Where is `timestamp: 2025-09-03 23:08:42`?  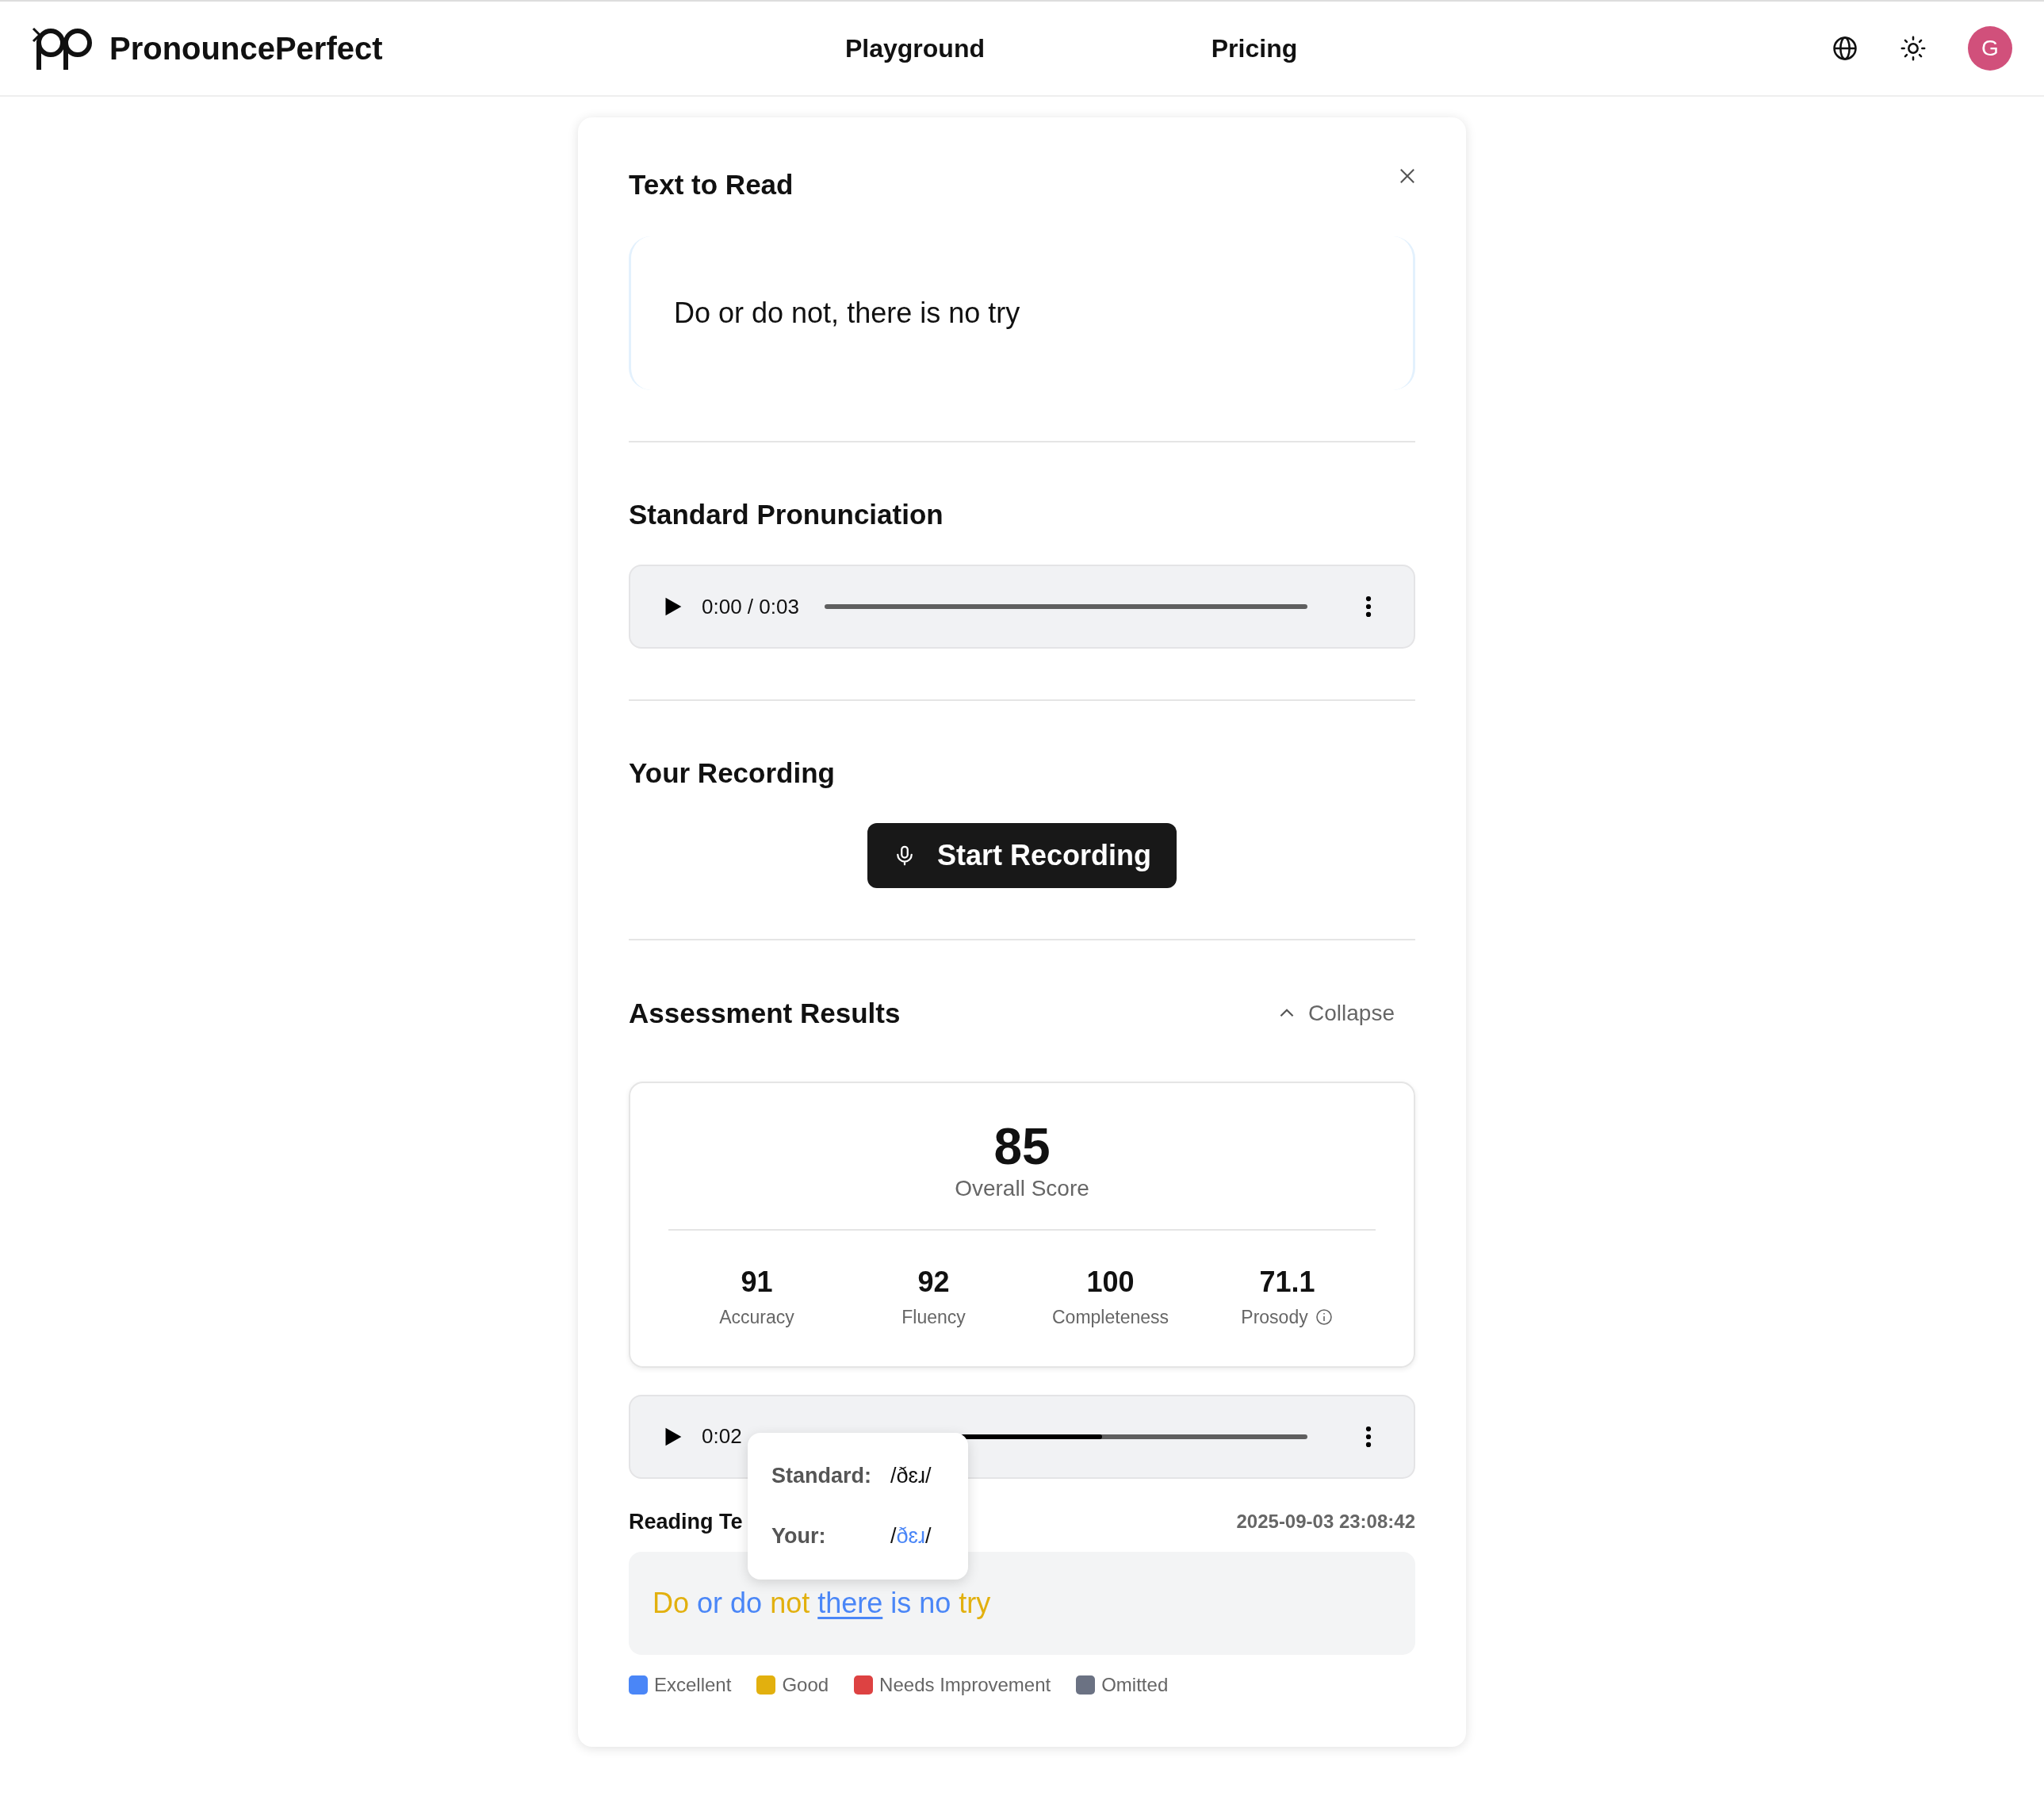
timestamp: 2025-09-03 23:08:42 is located at coordinates (1325, 1521).